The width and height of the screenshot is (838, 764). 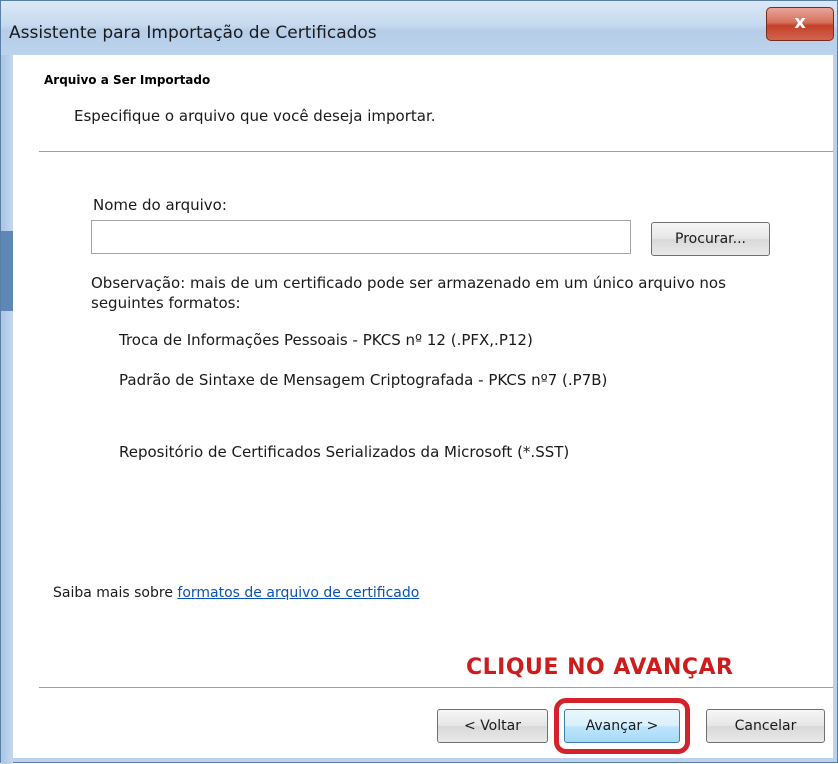 What do you see at coordinates (115, 593) in the screenshot?
I see `learn-more-prefix: Saiba mais sobre` at bounding box center [115, 593].